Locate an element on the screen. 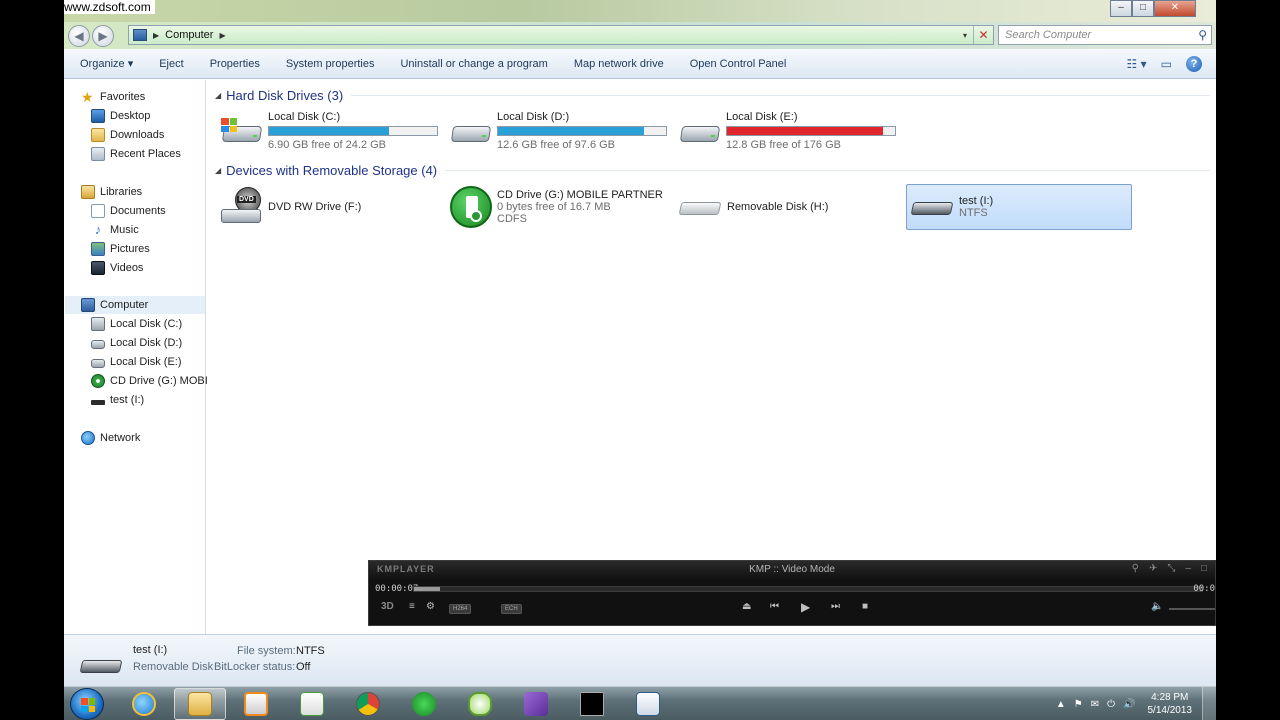  kmp-search-icon: ⚲ is located at coordinates (1135, 568).